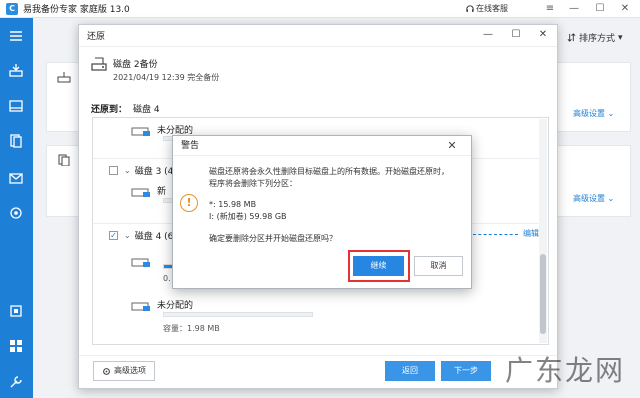 The image size is (640, 398). I want to click on menu-icon, so click(16, 36).